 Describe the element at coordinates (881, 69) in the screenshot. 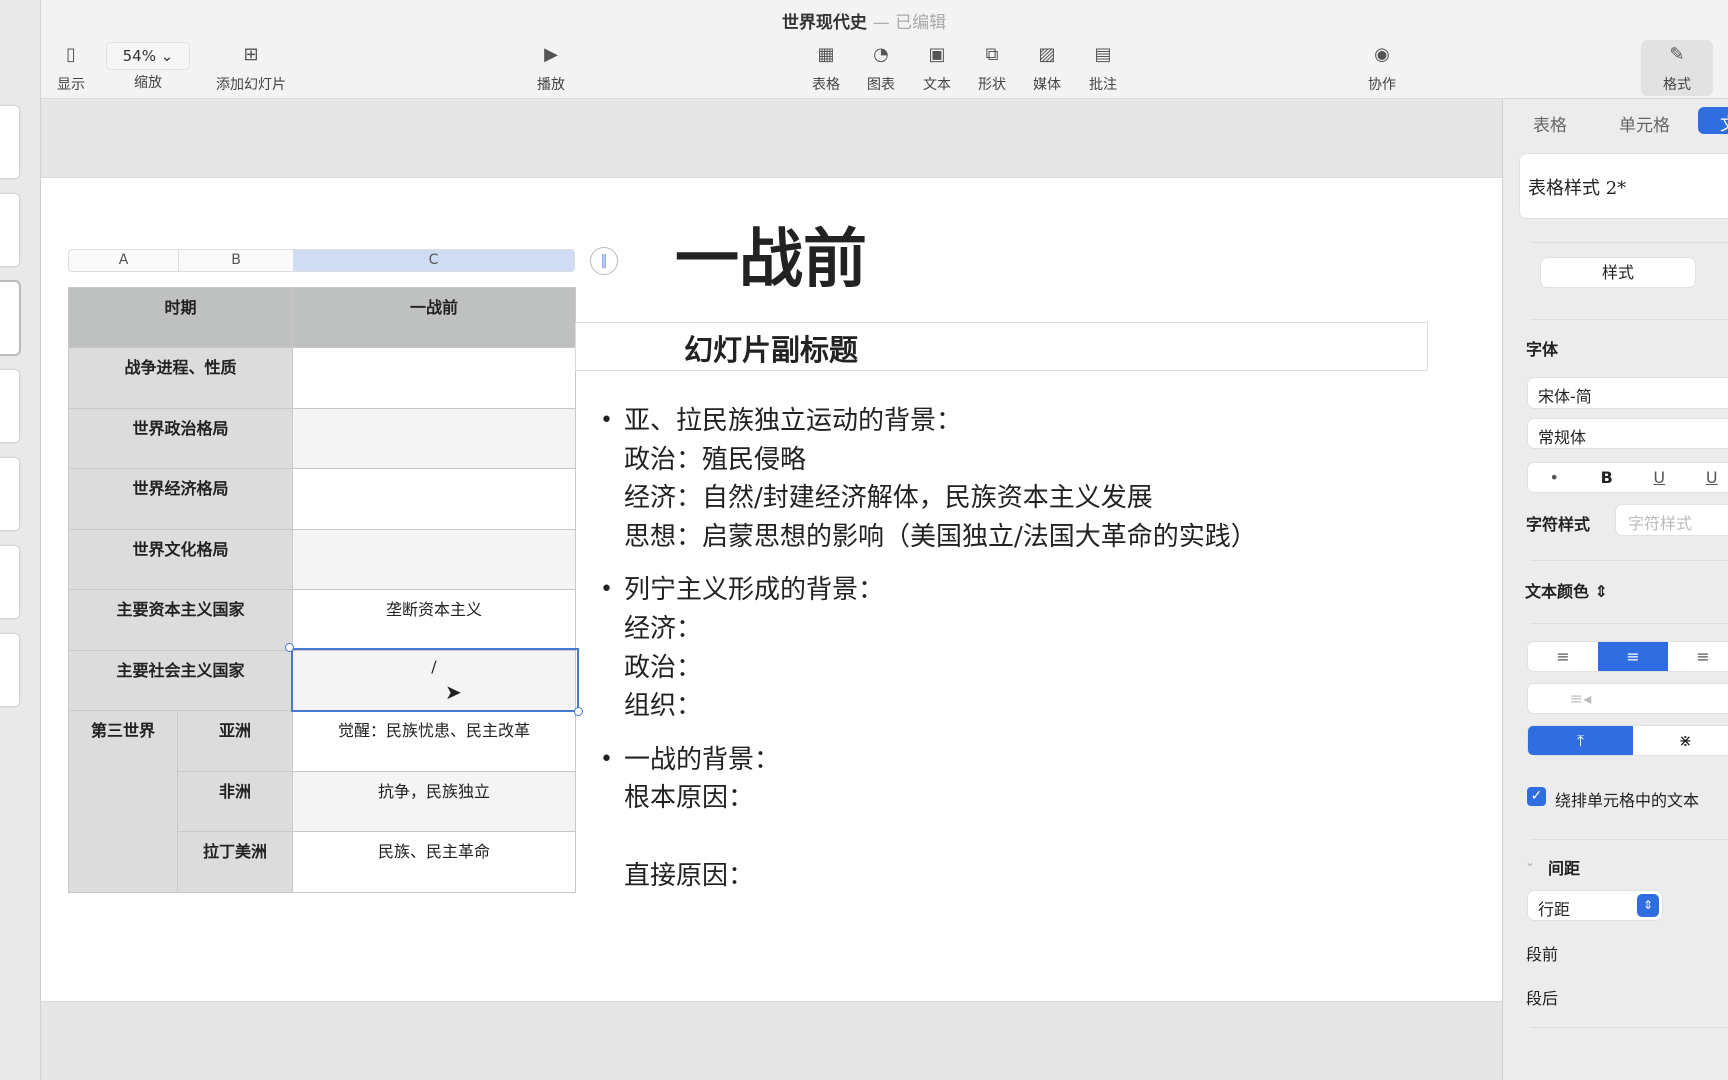

I see `chart-button: ◔ 图表` at that location.